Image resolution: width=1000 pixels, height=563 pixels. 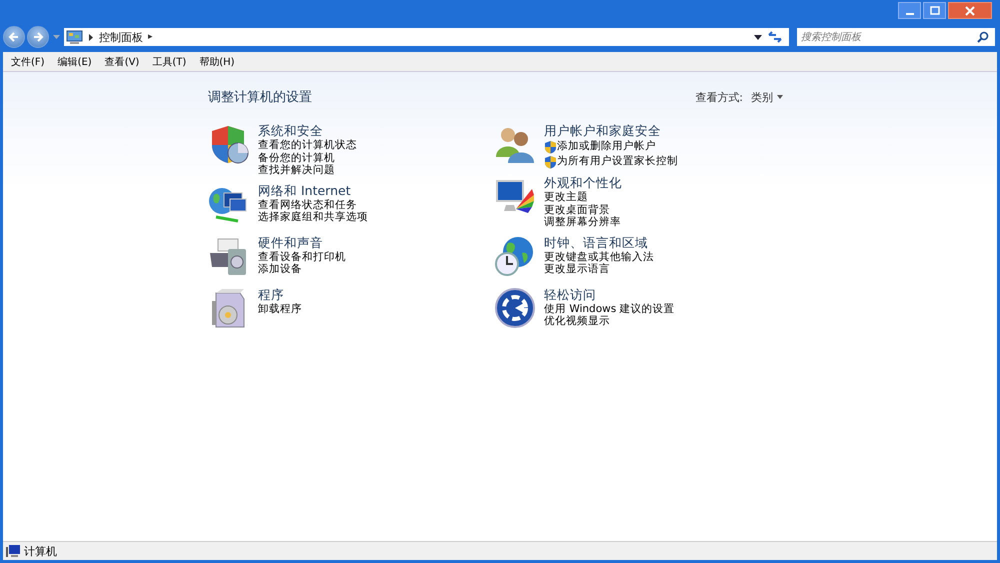 What do you see at coordinates (609, 308) in the screenshot?
I see `task-link: 使用 Windows 建议的设置` at bounding box center [609, 308].